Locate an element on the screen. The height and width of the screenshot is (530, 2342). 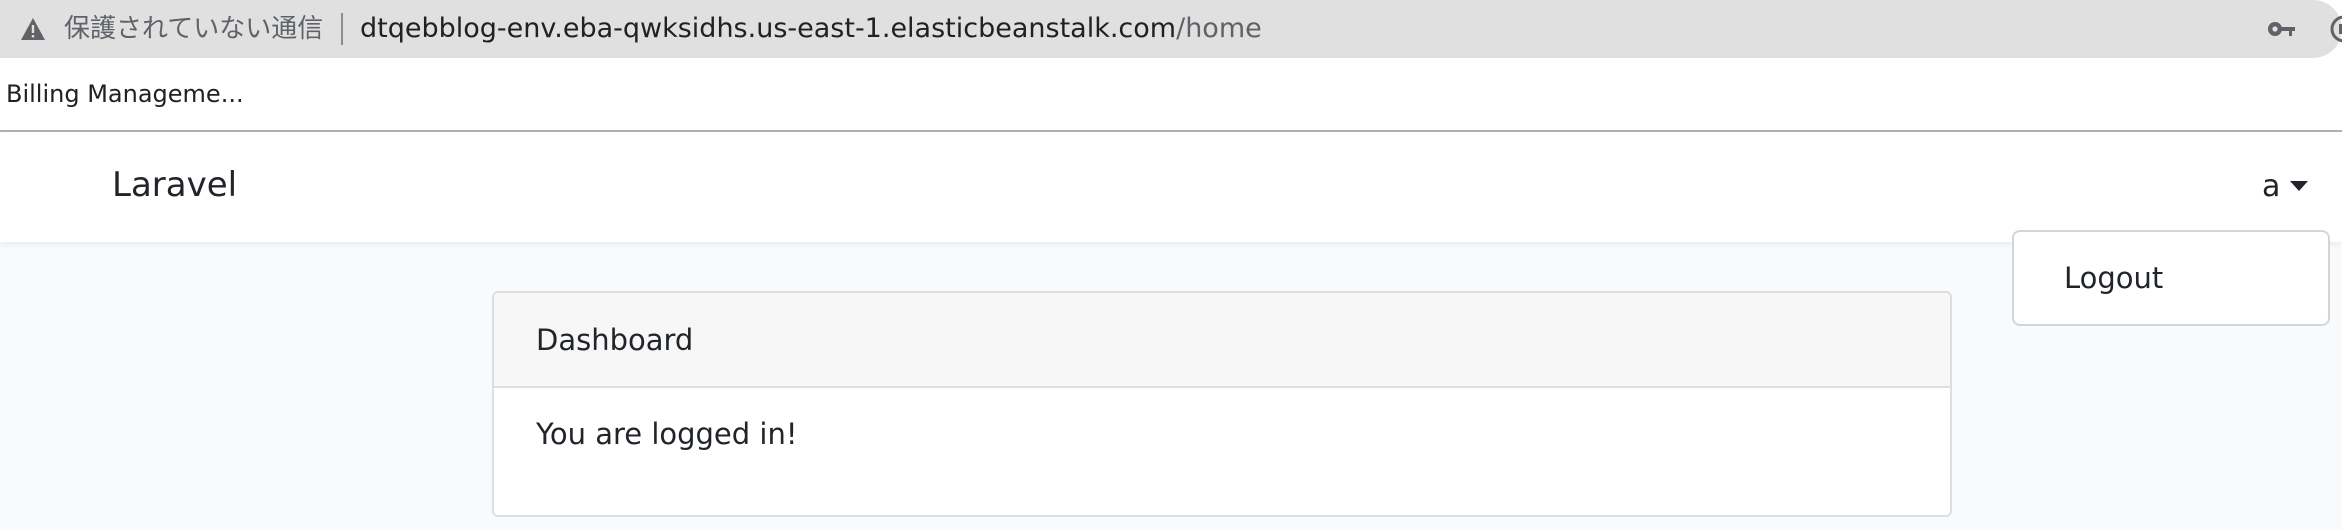
url-path: /home is located at coordinates (1219, 28).